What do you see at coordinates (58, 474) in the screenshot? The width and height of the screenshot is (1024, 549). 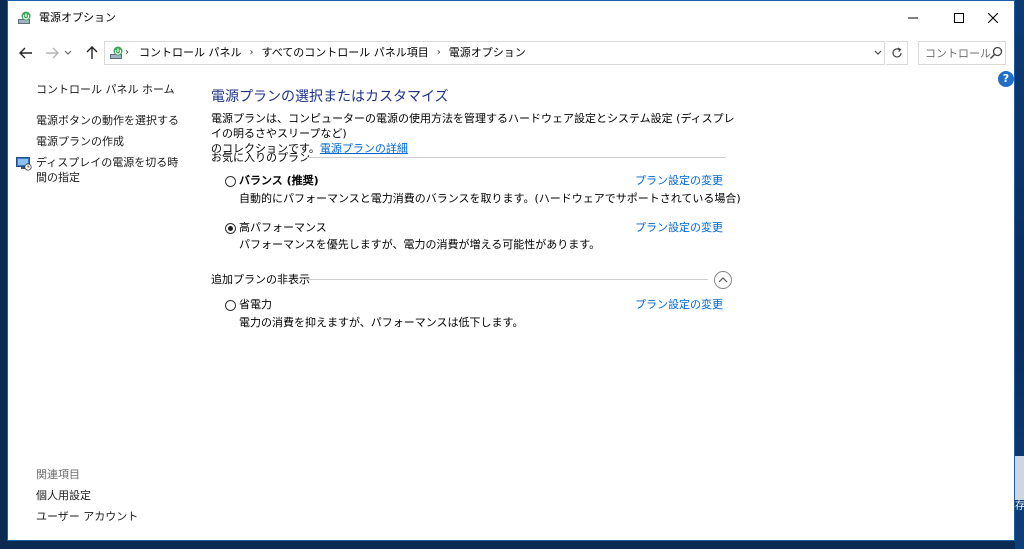 I see `related-items-heading: 関連項目` at bounding box center [58, 474].